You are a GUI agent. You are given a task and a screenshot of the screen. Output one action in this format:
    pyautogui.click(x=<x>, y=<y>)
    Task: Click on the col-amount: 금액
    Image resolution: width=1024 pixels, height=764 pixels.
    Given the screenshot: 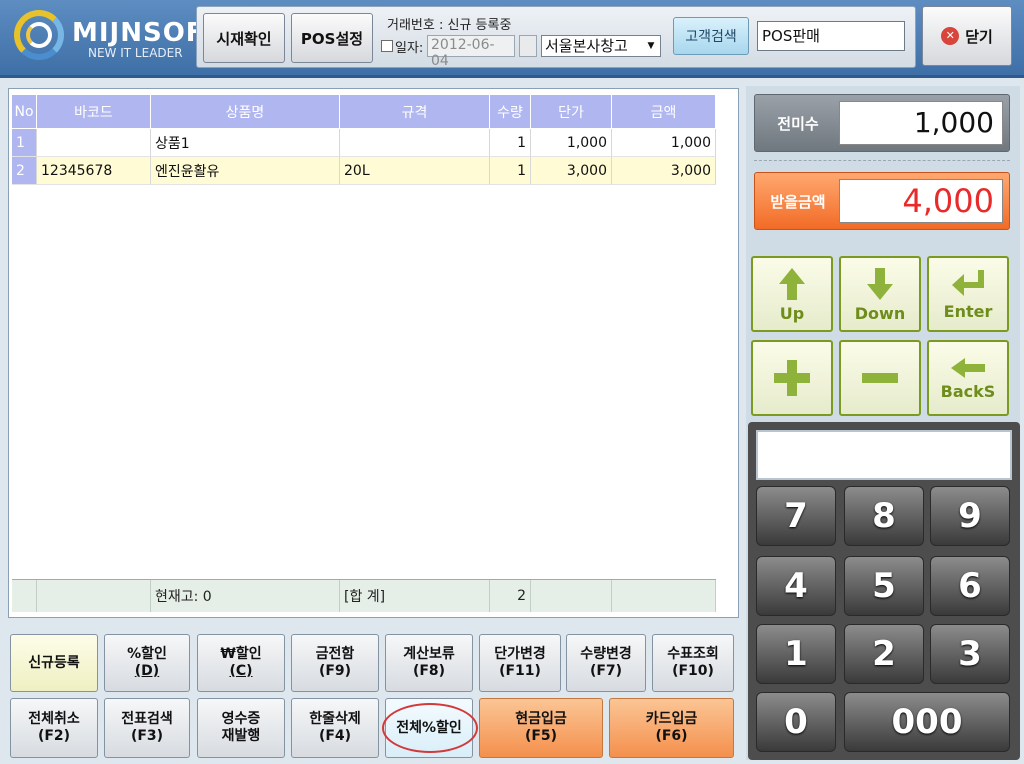 What is the action you would take?
    pyautogui.click(x=664, y=111)
    